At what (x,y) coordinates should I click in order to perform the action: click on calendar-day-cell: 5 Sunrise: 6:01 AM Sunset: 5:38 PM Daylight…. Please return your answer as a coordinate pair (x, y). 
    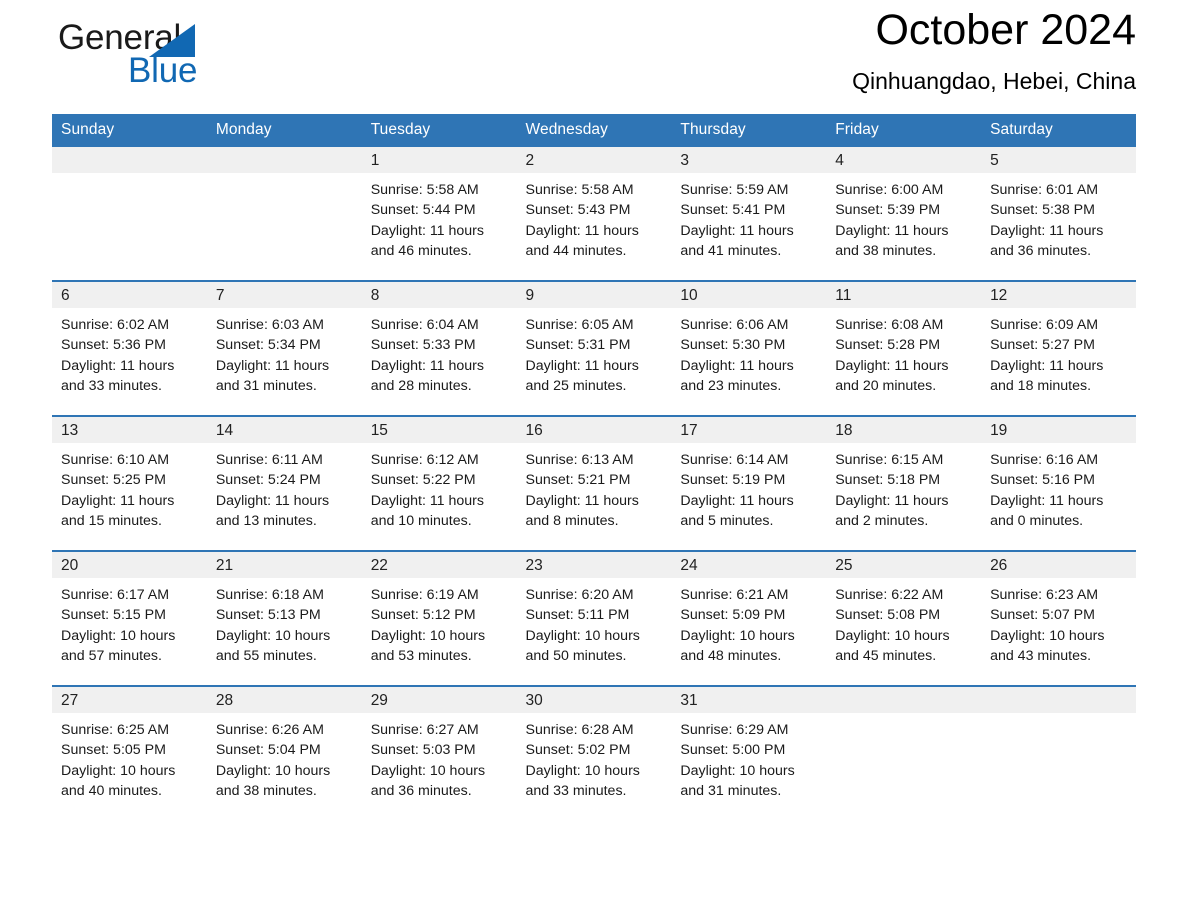
    Looking at the image, I should click on (1058, 214).